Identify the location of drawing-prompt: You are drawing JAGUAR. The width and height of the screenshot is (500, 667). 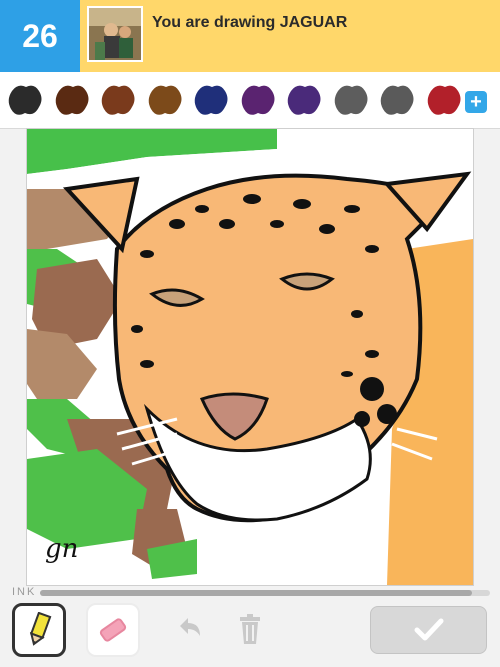
(250, 22).